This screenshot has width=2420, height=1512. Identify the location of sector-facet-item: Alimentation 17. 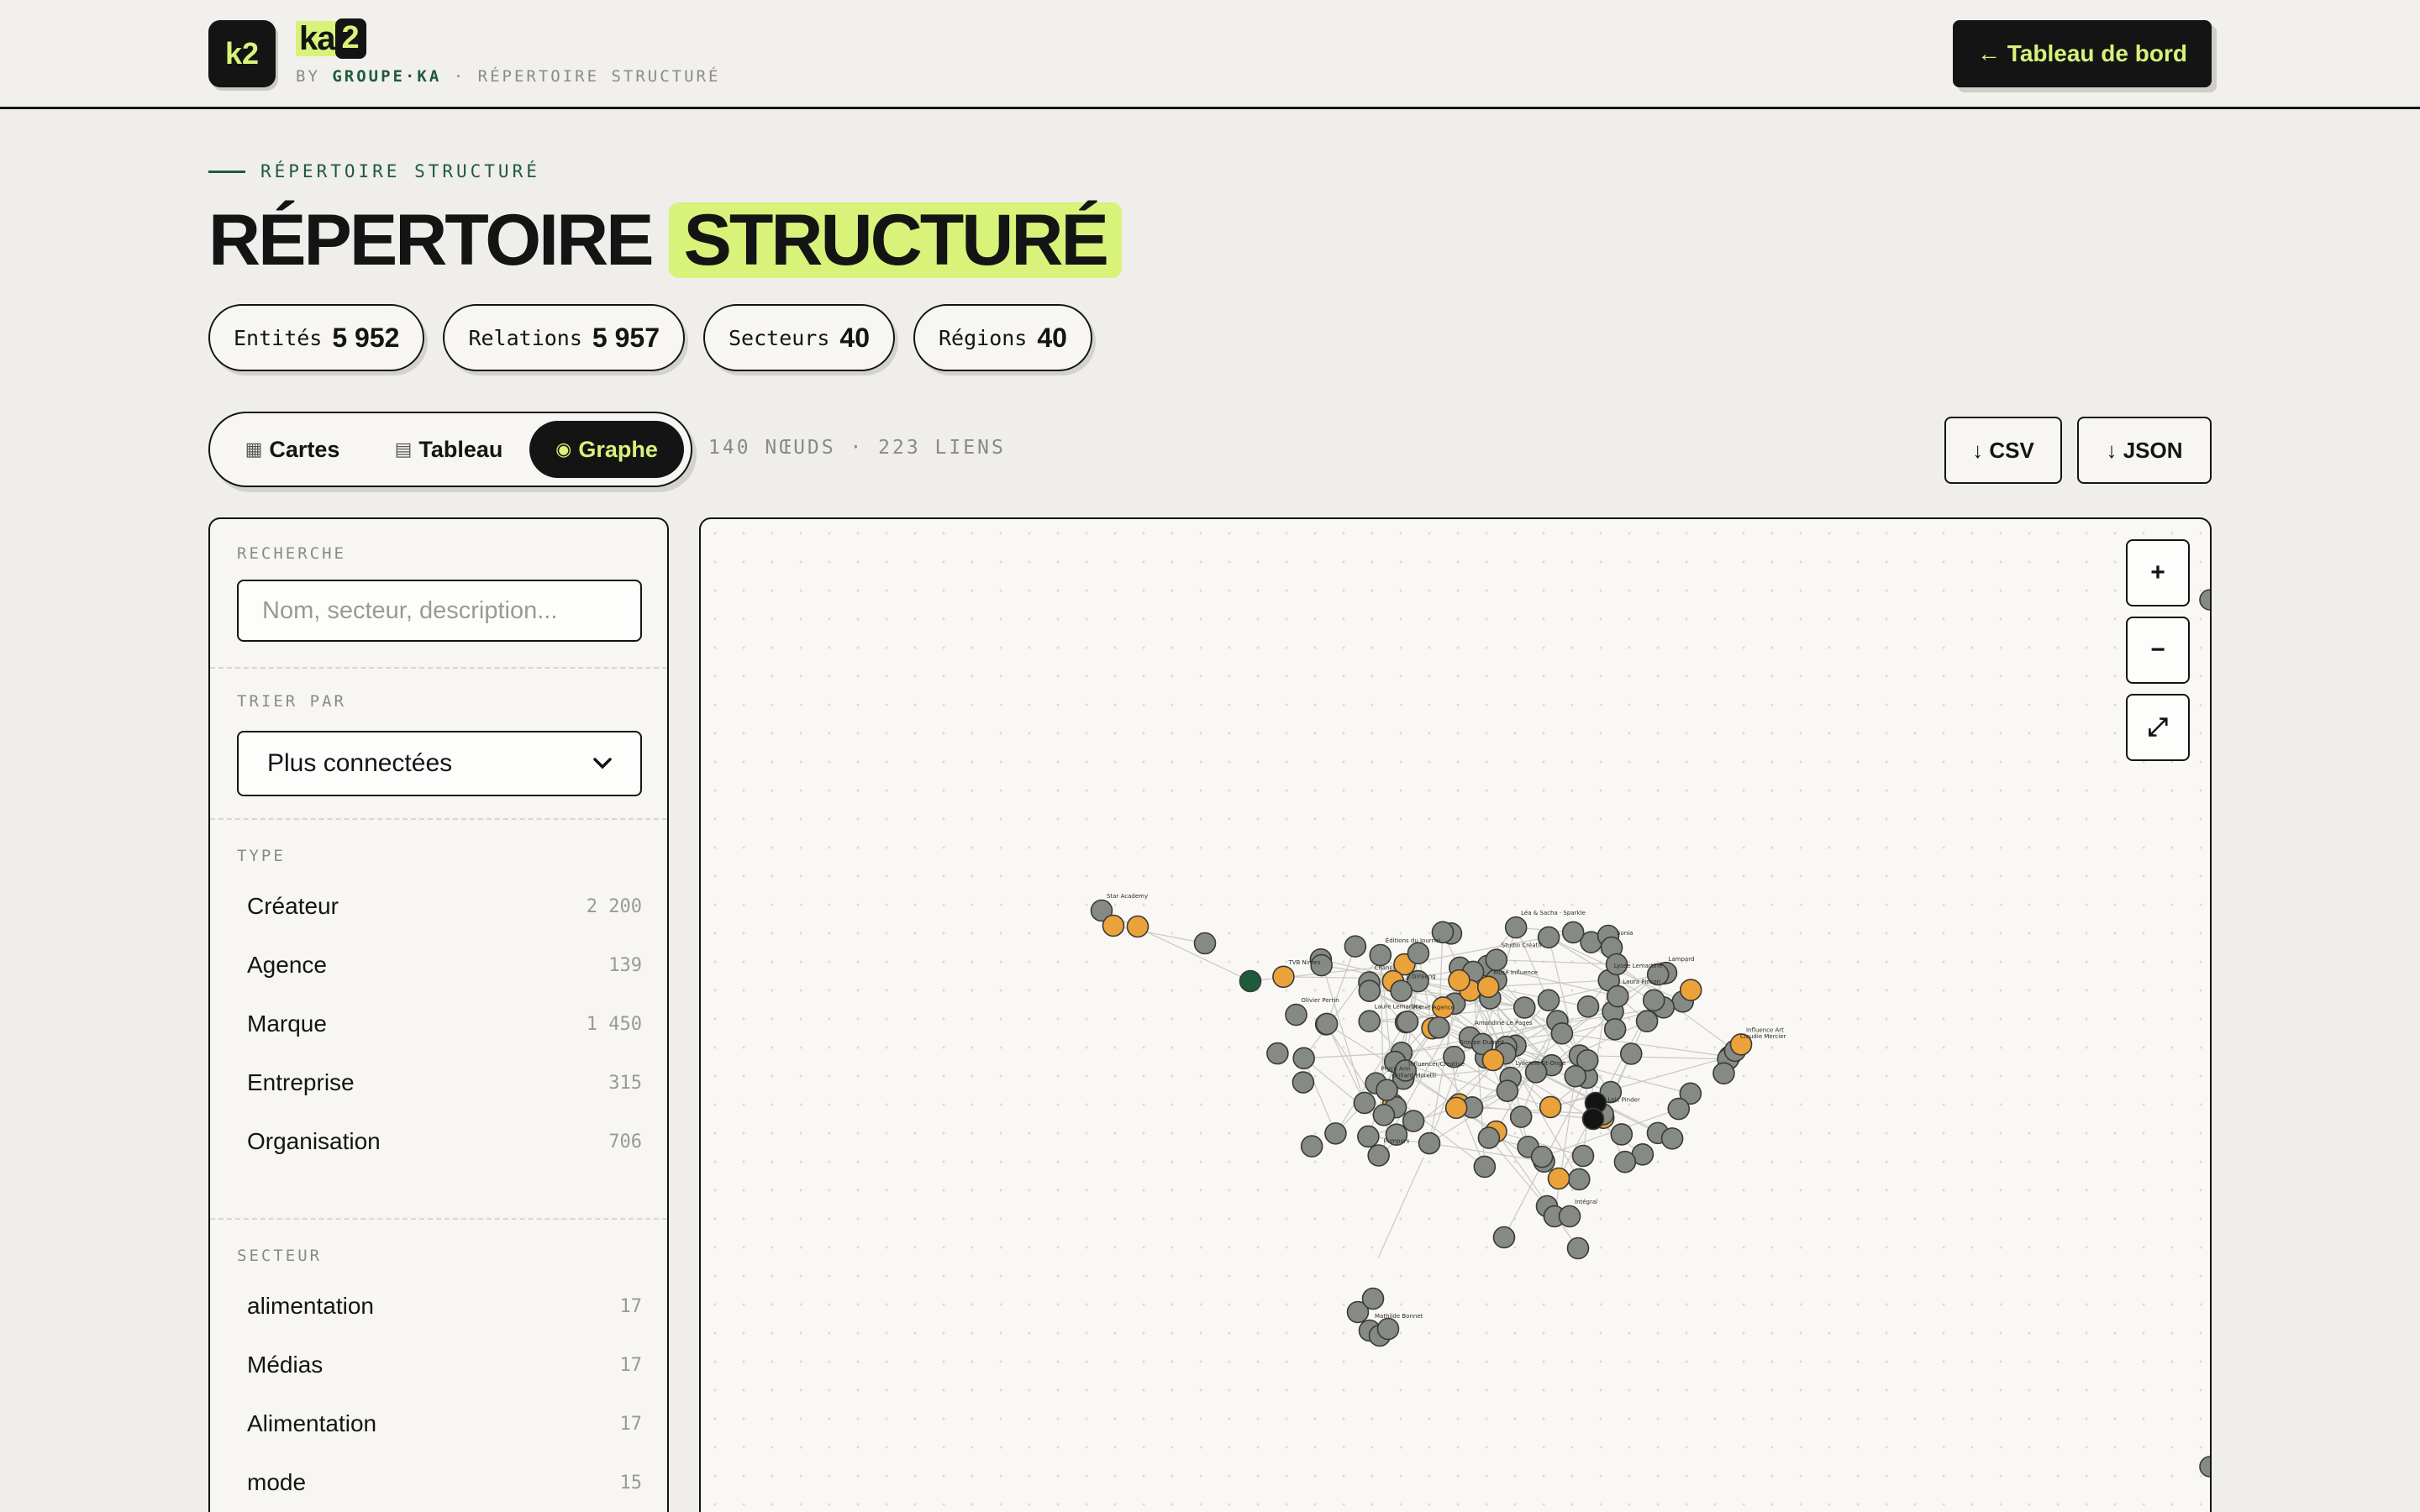
(439, 1424).